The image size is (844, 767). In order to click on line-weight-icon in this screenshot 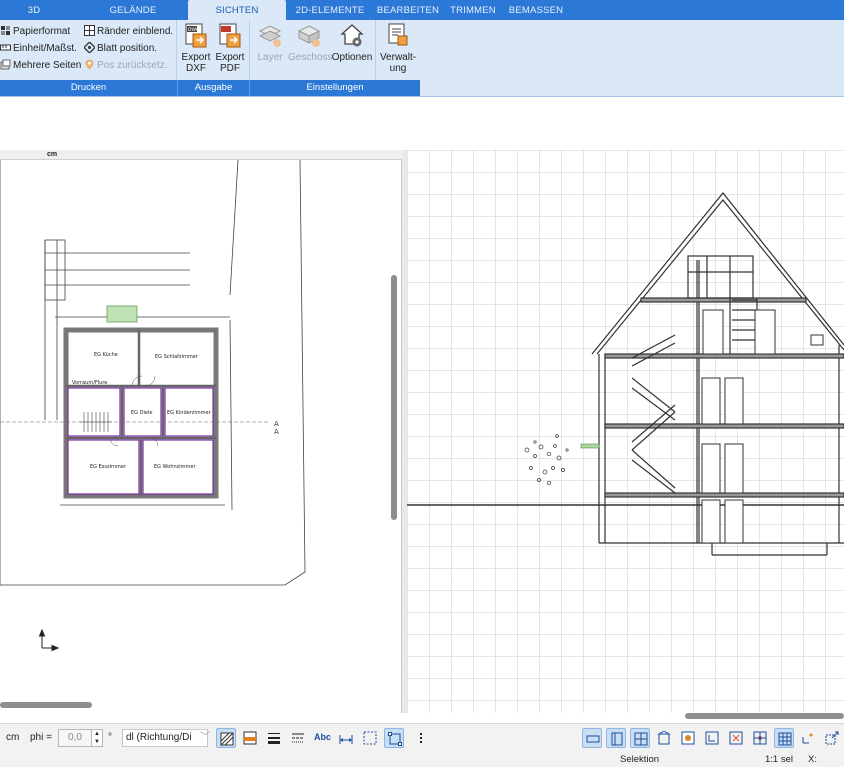, I will do `click(274, 738)`.